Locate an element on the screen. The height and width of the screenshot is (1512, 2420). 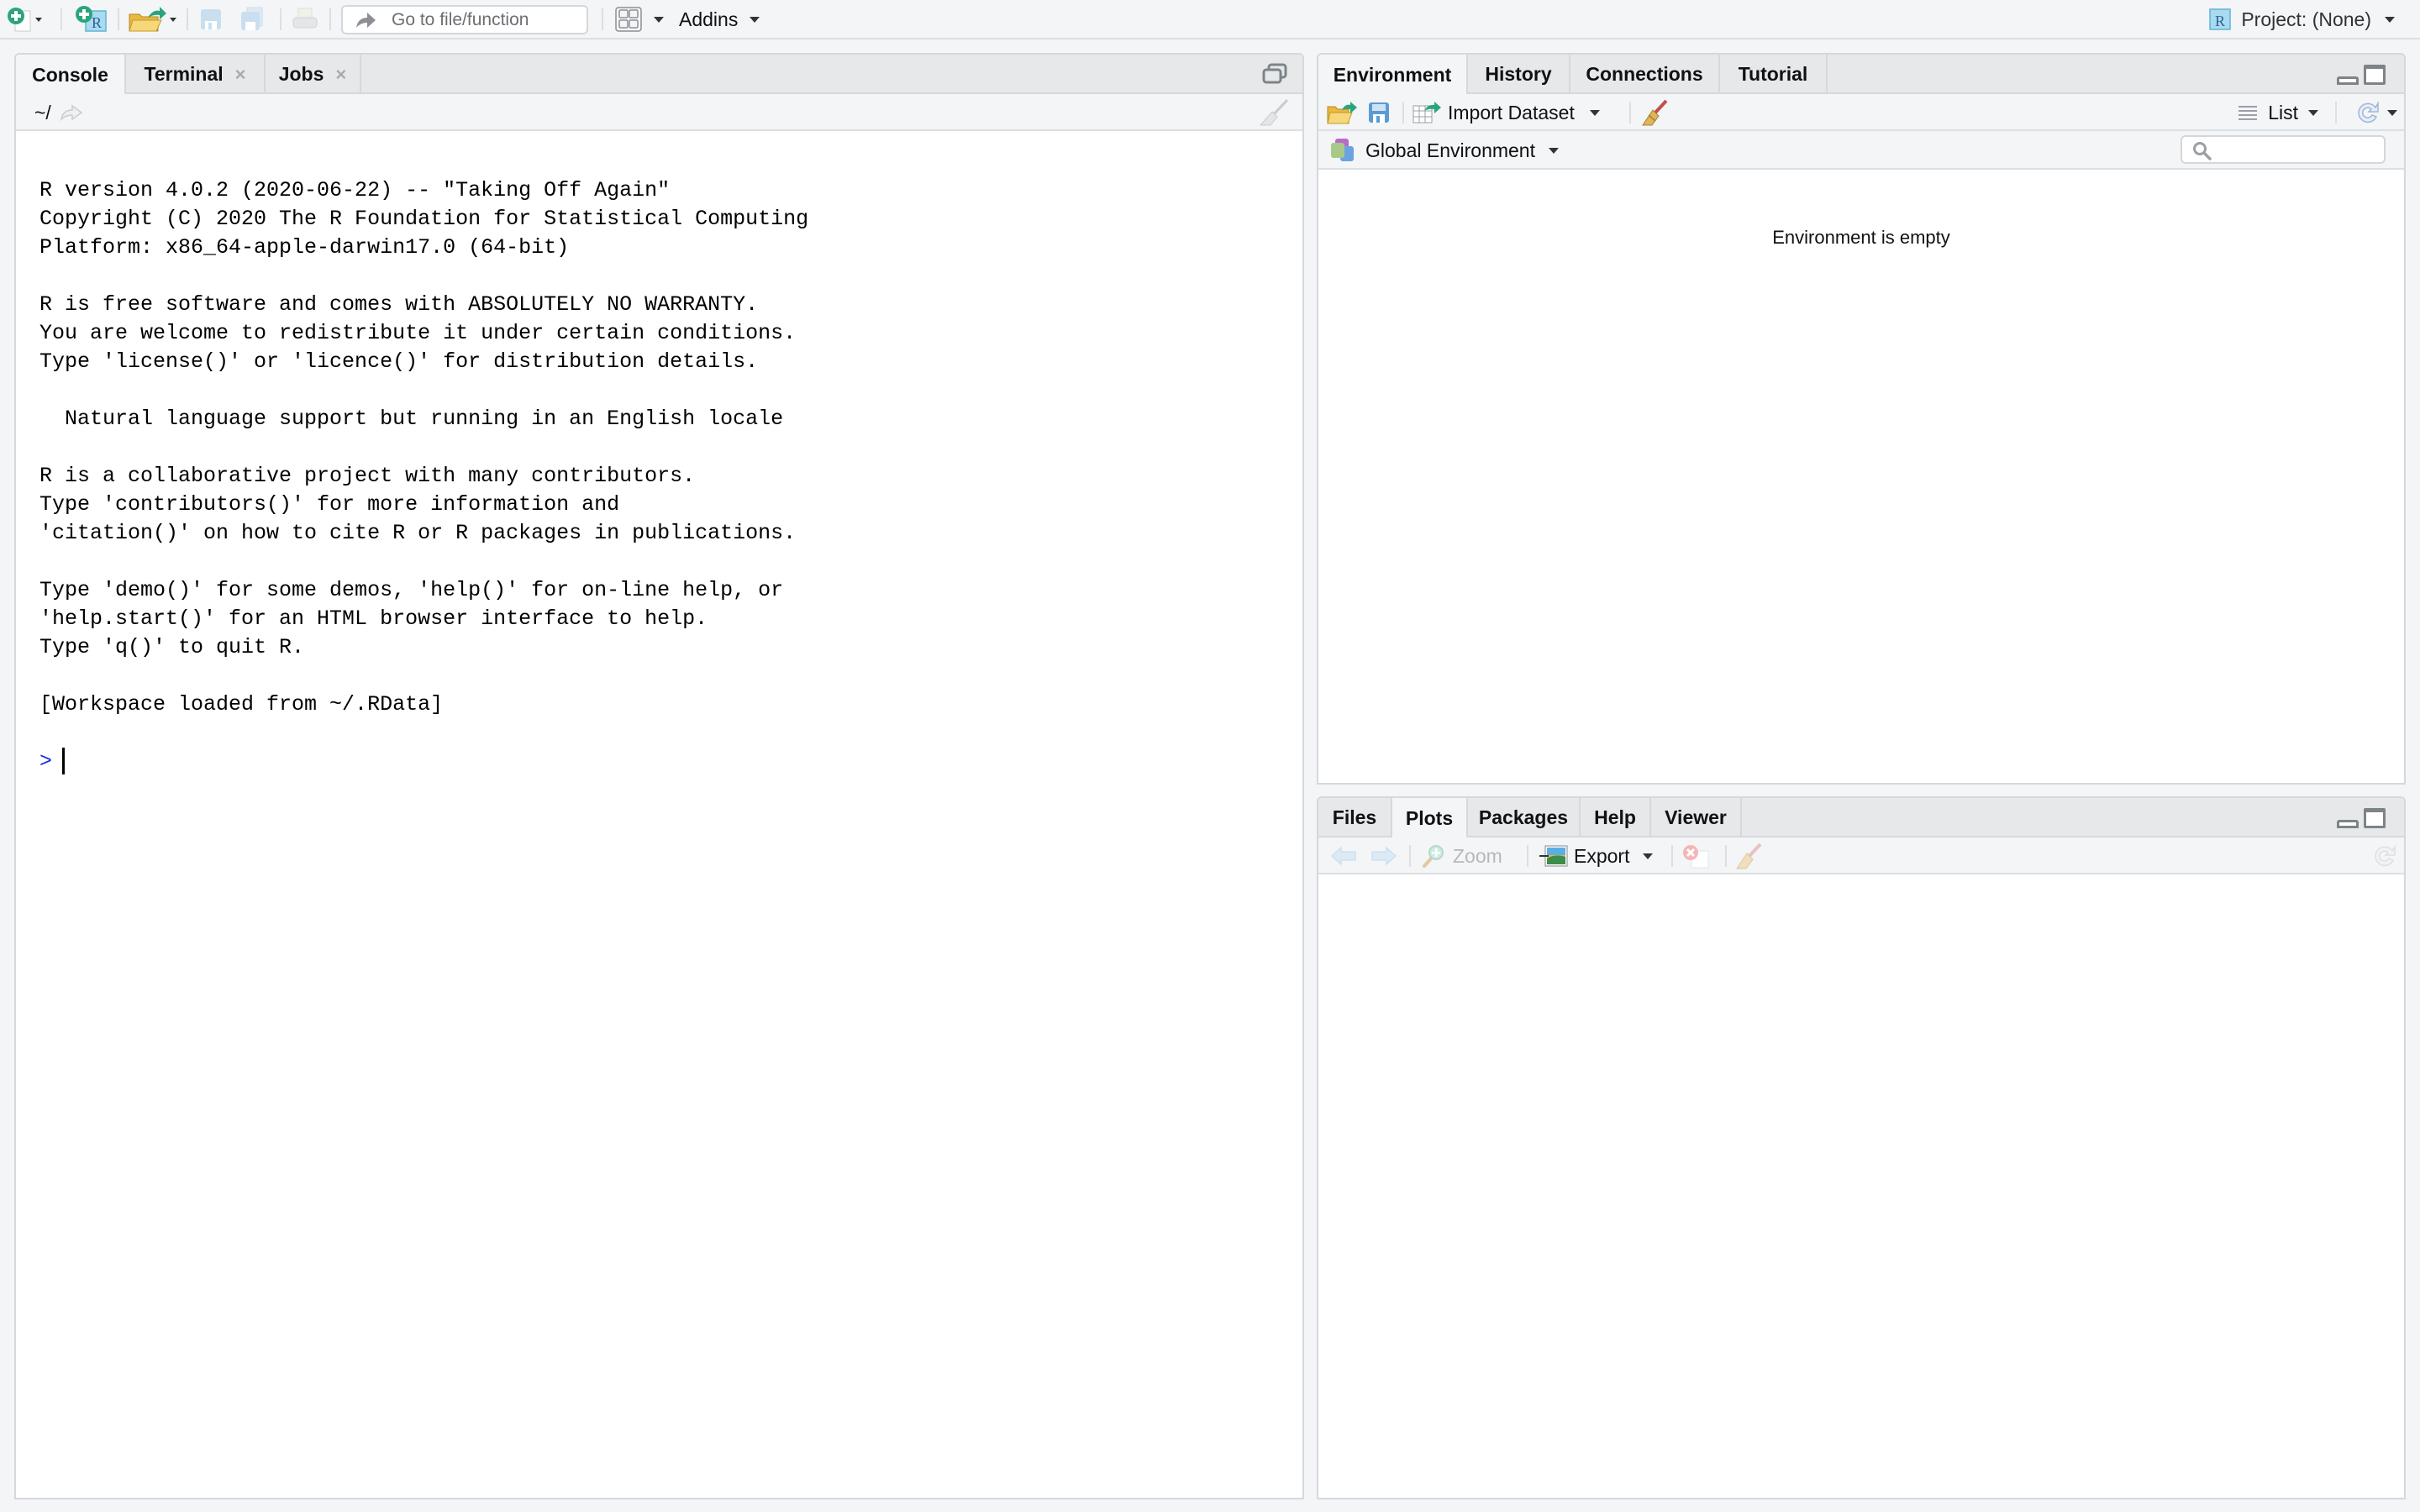
tab-label: Jobs is located at coordinates (301, 74).